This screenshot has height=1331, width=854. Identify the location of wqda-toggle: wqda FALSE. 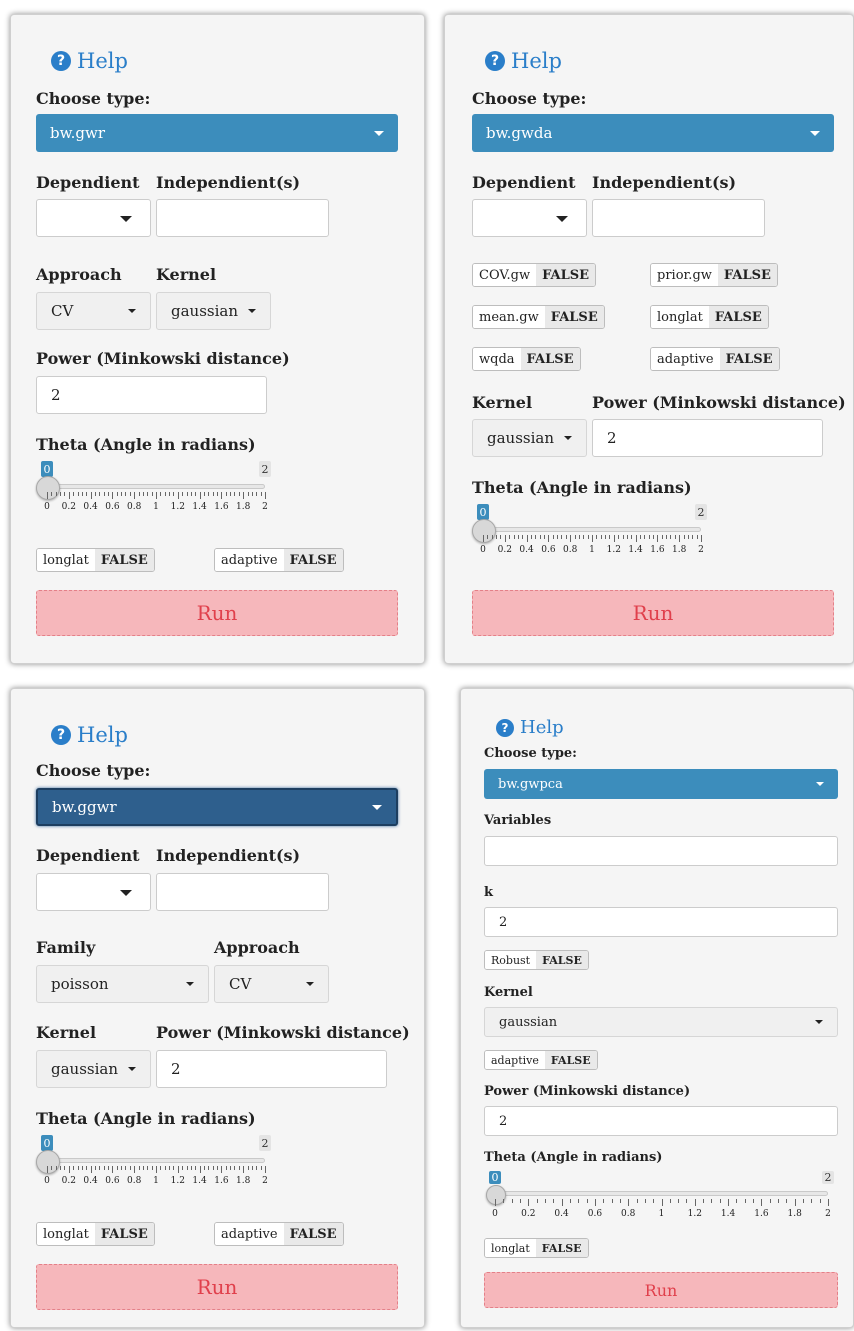
(526, 359).